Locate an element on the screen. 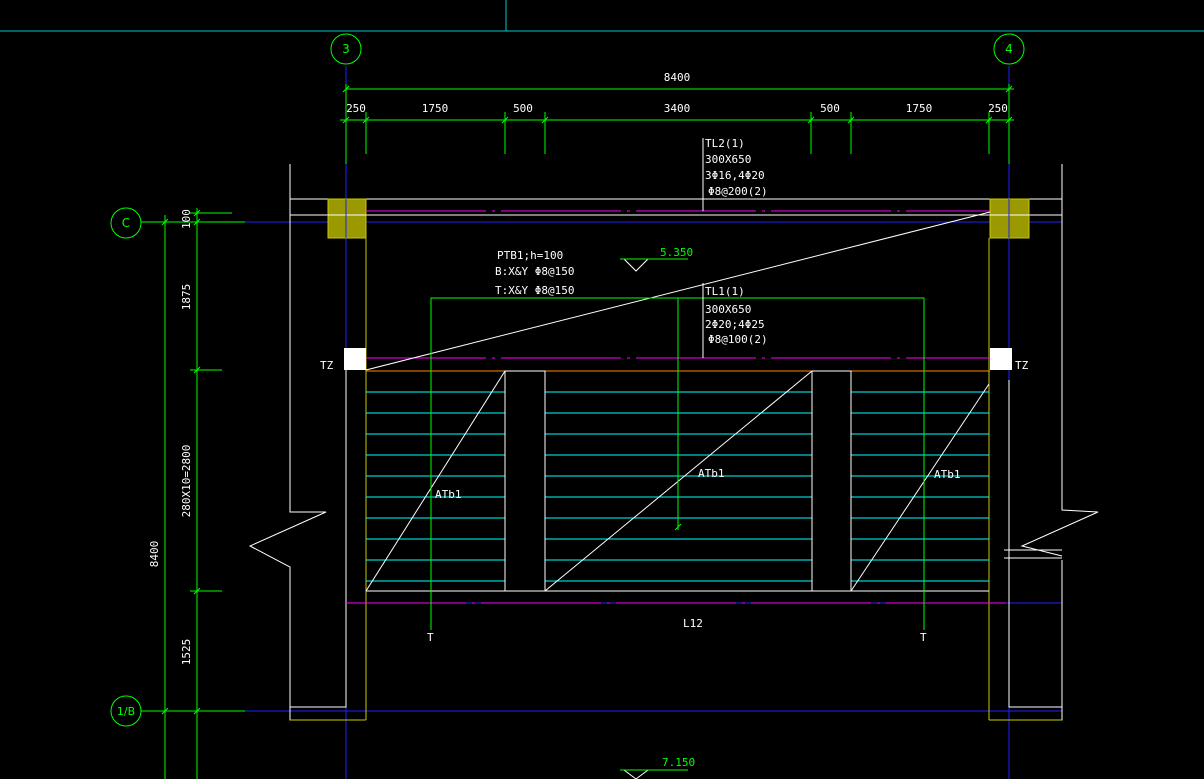 The width and height of the screenshot is (1204, 779). slab-annotation: PTB1;h=100 B:X&Y Φ8@150 T:X&Y Φ8@150 is located at coordinates (534, 273).